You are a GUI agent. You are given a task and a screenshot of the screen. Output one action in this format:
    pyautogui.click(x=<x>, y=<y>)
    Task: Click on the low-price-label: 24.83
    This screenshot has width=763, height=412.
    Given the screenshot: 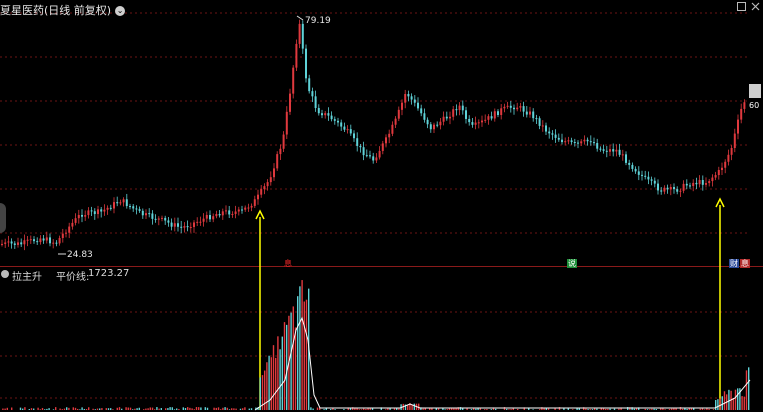 What is the action you would take?
    pyautogui.click(x=80, y=255)
    